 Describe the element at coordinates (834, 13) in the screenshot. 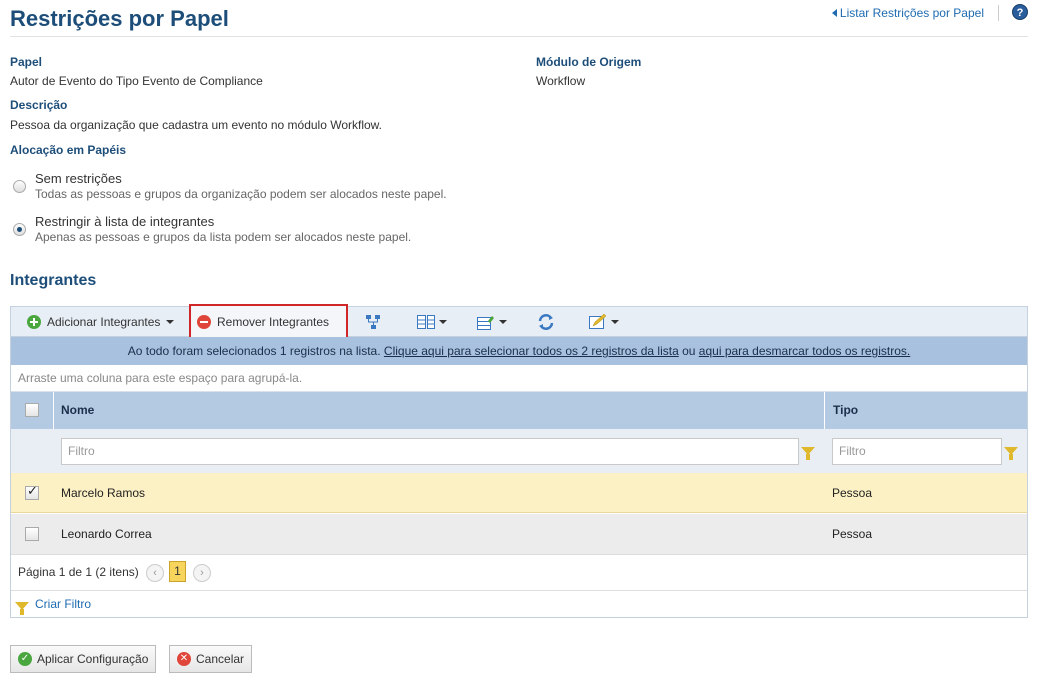

I see `back-arrow-icon` at that location.